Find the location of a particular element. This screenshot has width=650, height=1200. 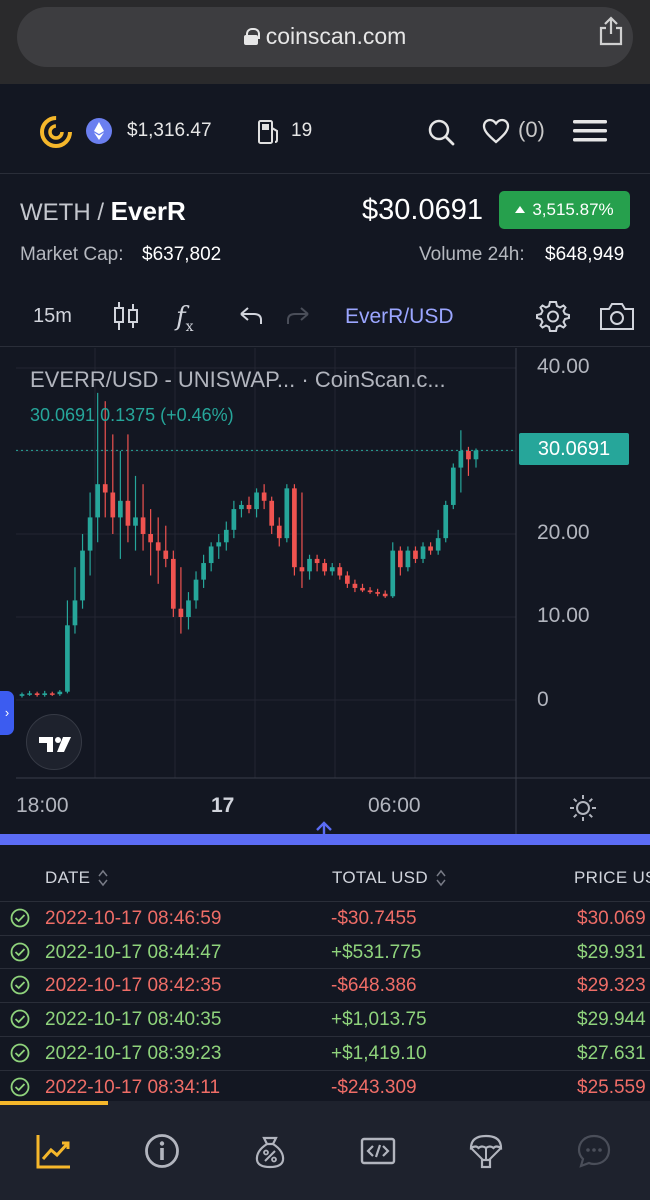

side-panel-handle: › is located at coordinates (7, 713).